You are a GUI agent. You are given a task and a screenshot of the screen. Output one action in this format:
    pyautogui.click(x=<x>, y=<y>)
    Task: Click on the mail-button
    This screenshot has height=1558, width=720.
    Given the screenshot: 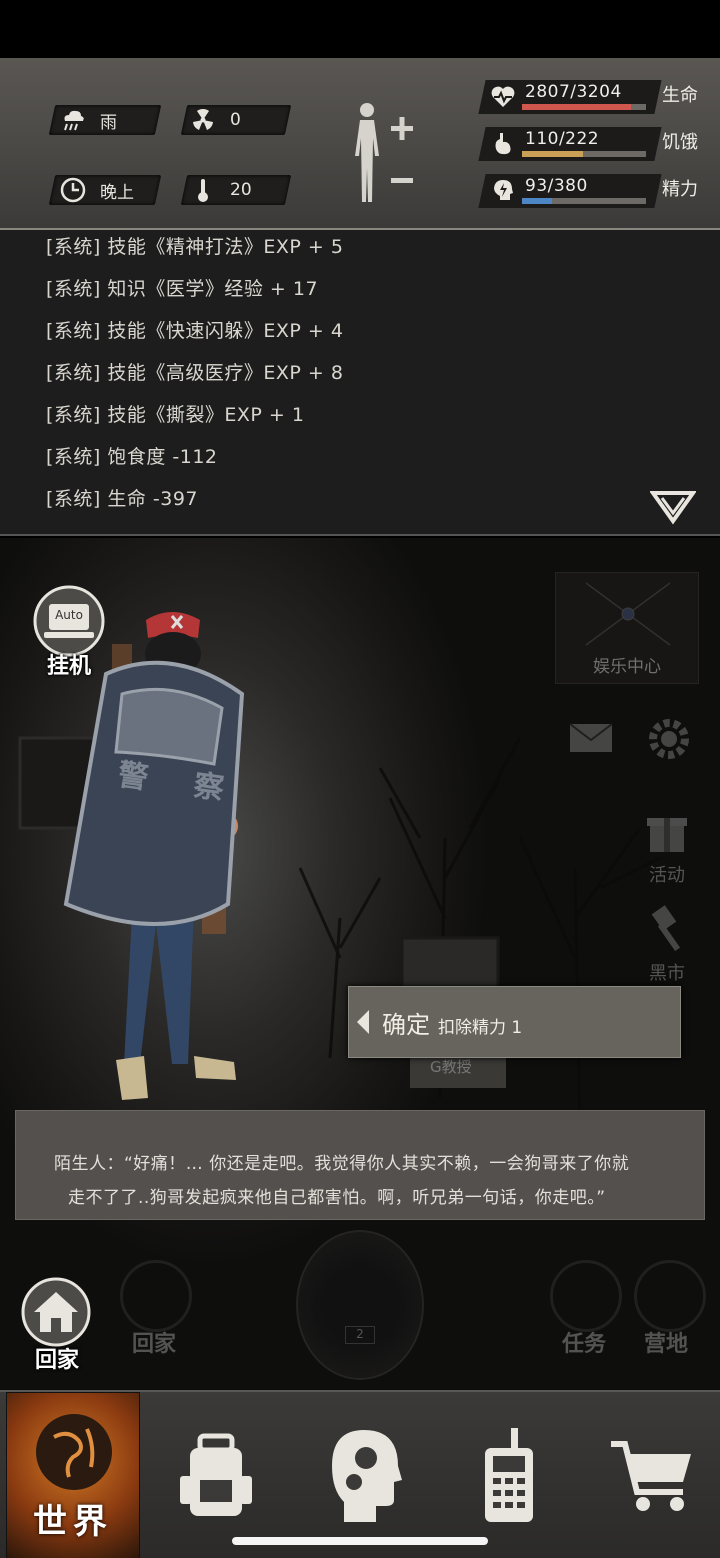 What is the action you would take?
    pyautogui.click(x=591, y=740)
    